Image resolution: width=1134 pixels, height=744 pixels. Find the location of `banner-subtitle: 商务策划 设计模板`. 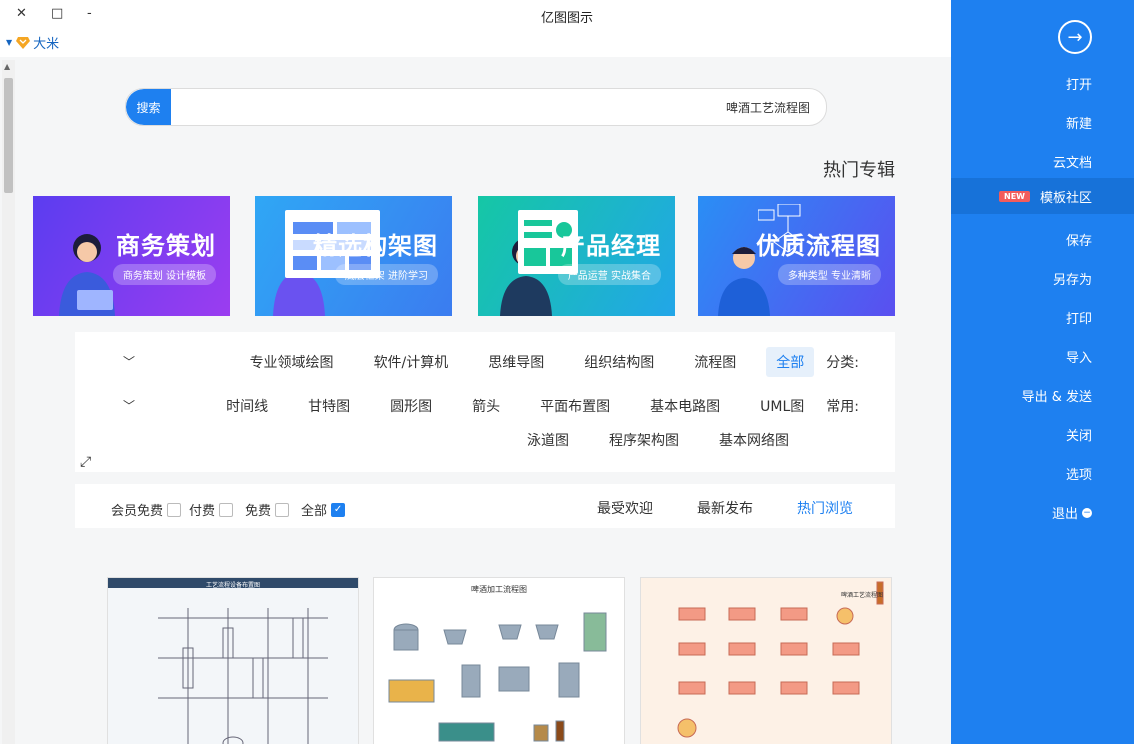

banner-subtitle: 商务策划 设计模板 is located at coordinates (164, 274).